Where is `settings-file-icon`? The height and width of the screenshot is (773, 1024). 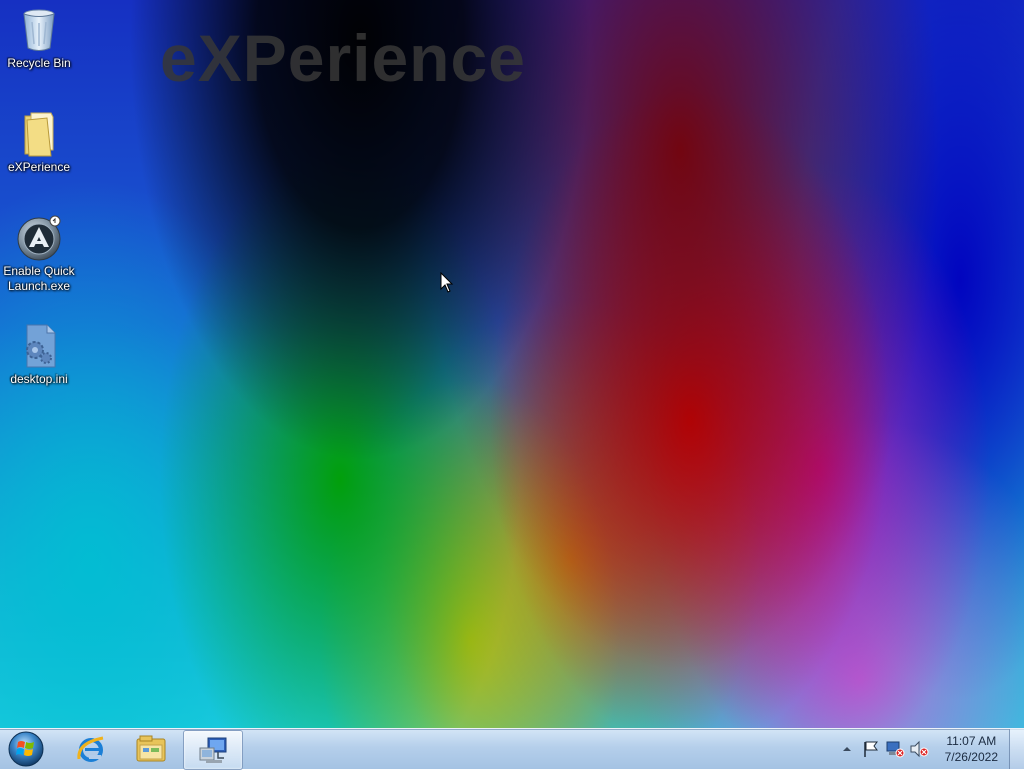 settings-file-icon is located at coordinates (39, 346).